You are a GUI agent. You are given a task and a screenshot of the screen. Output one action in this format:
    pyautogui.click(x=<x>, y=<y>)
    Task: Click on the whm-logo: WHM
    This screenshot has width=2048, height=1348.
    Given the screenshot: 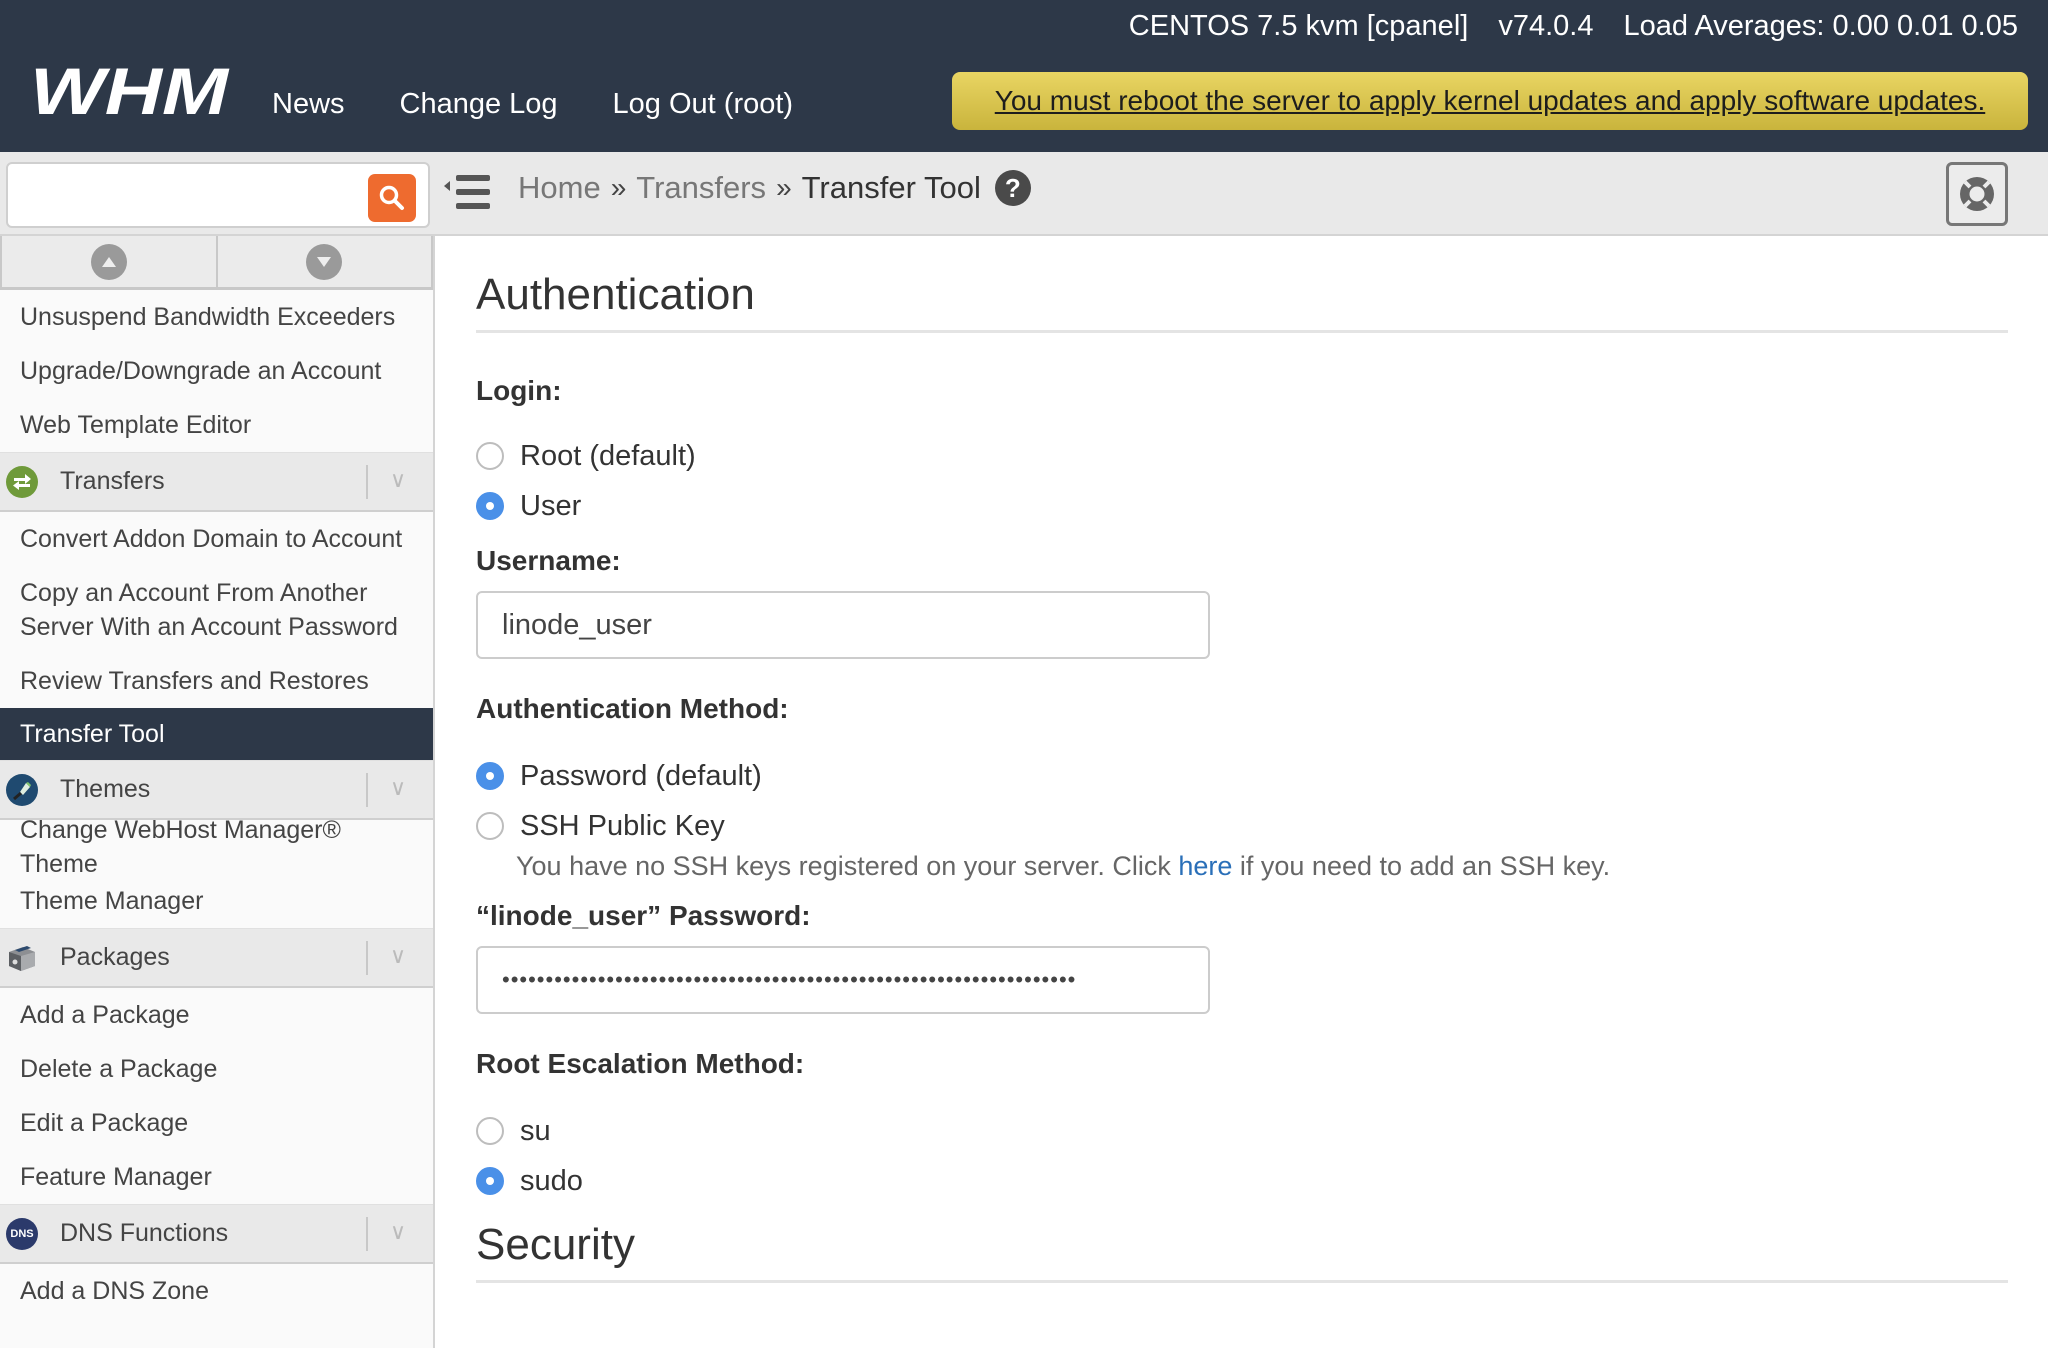 What is the action you would take?
    pyautogui.click(x=130, y=92)
    